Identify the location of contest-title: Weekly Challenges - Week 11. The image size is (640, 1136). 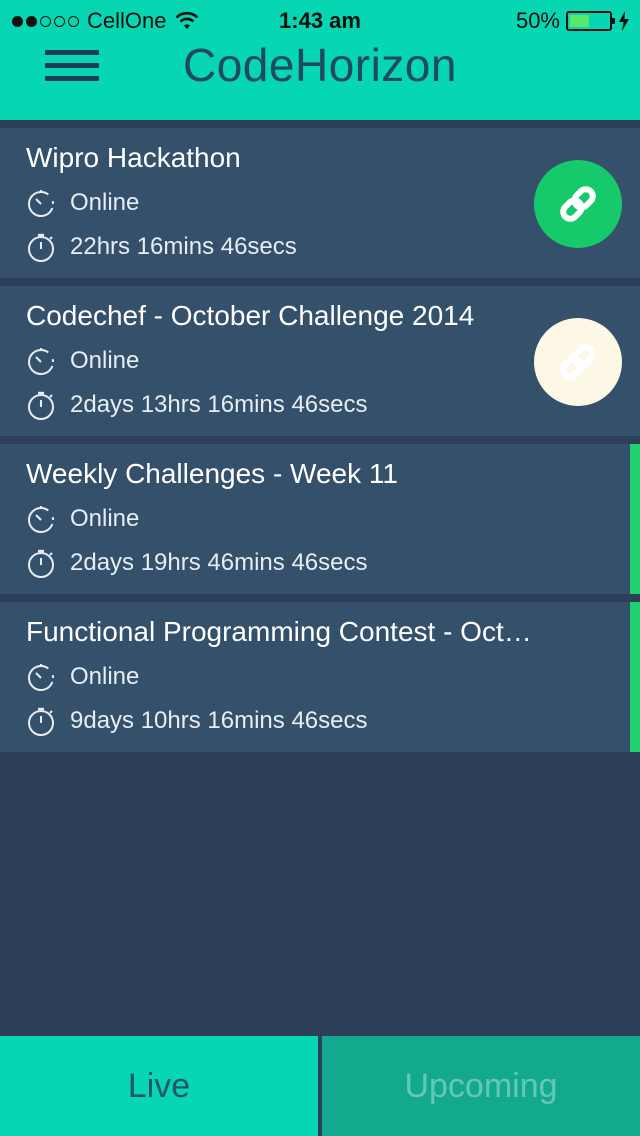
(212, 473).